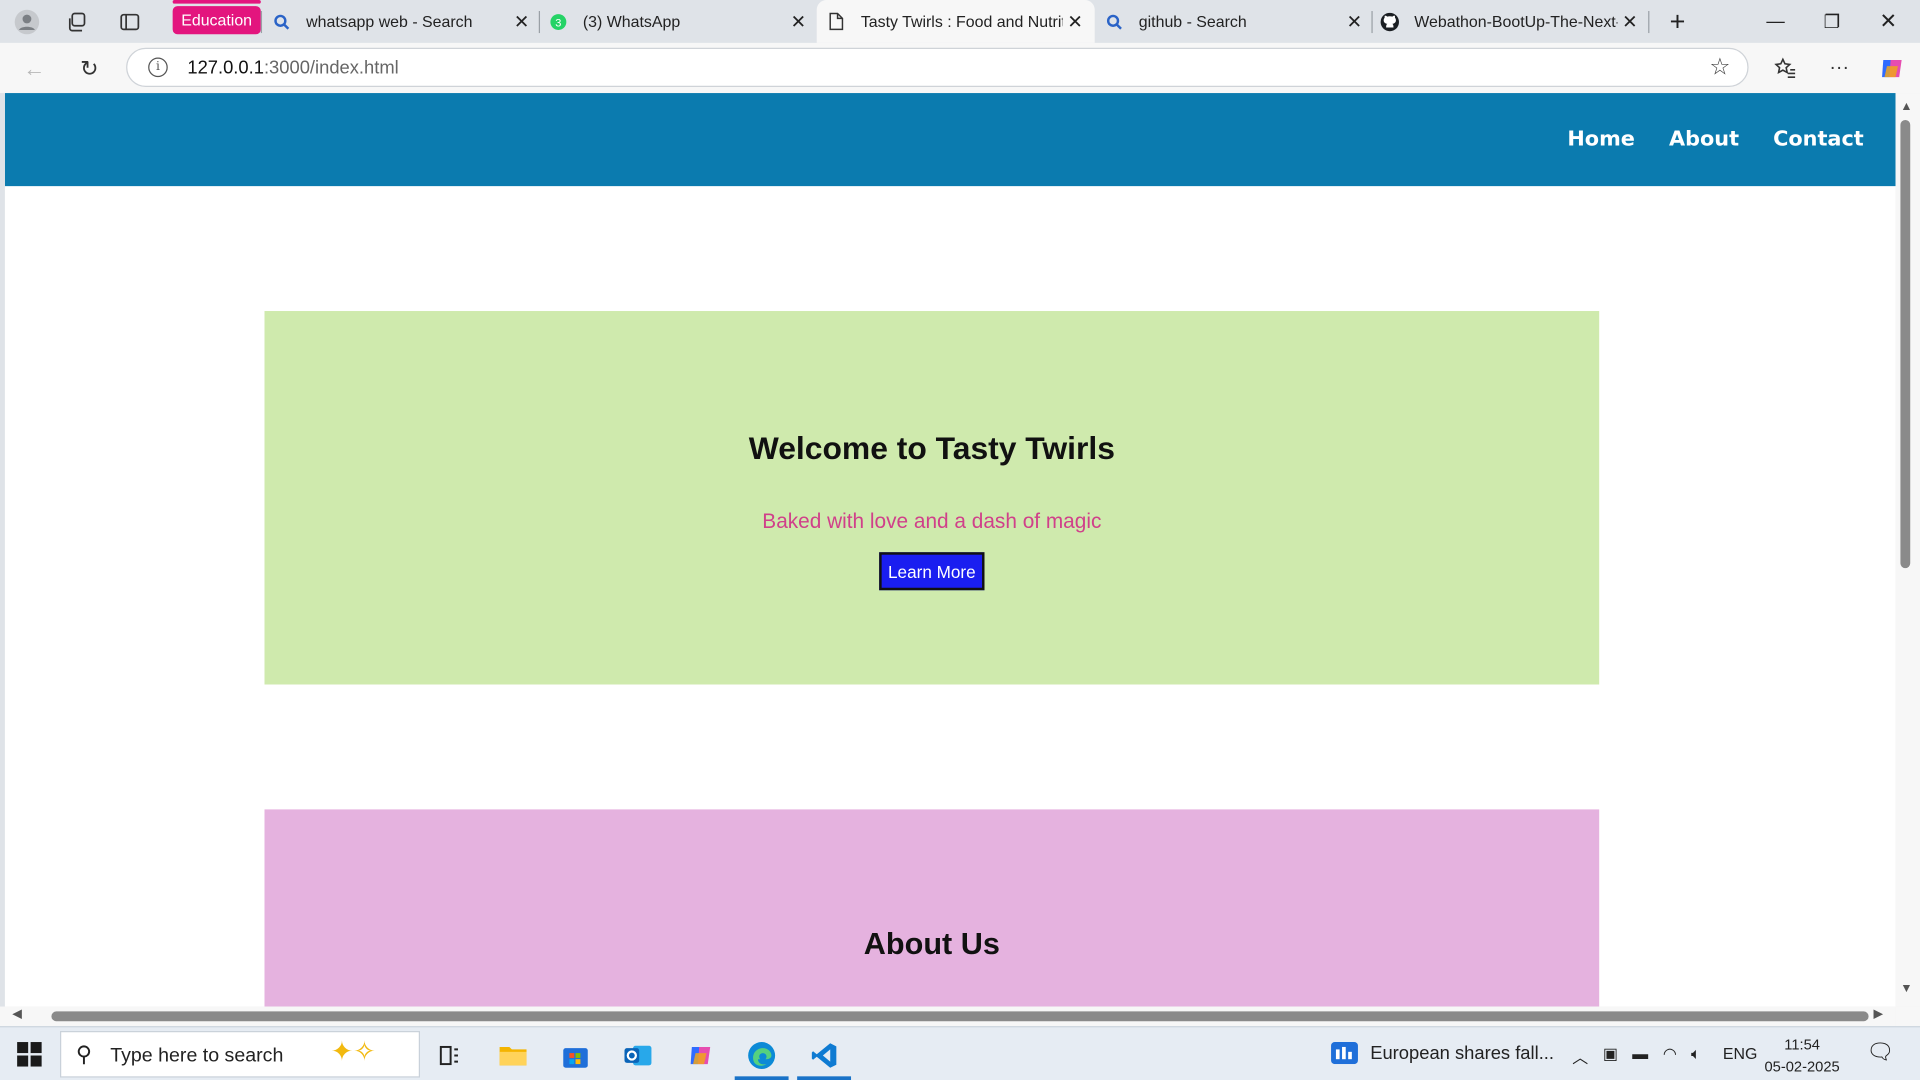 The image size is (1920, 1080). What do you see at coordinates (837, 22) in the screenshot?
I see `page-icon` at bounding box center [837, 22].